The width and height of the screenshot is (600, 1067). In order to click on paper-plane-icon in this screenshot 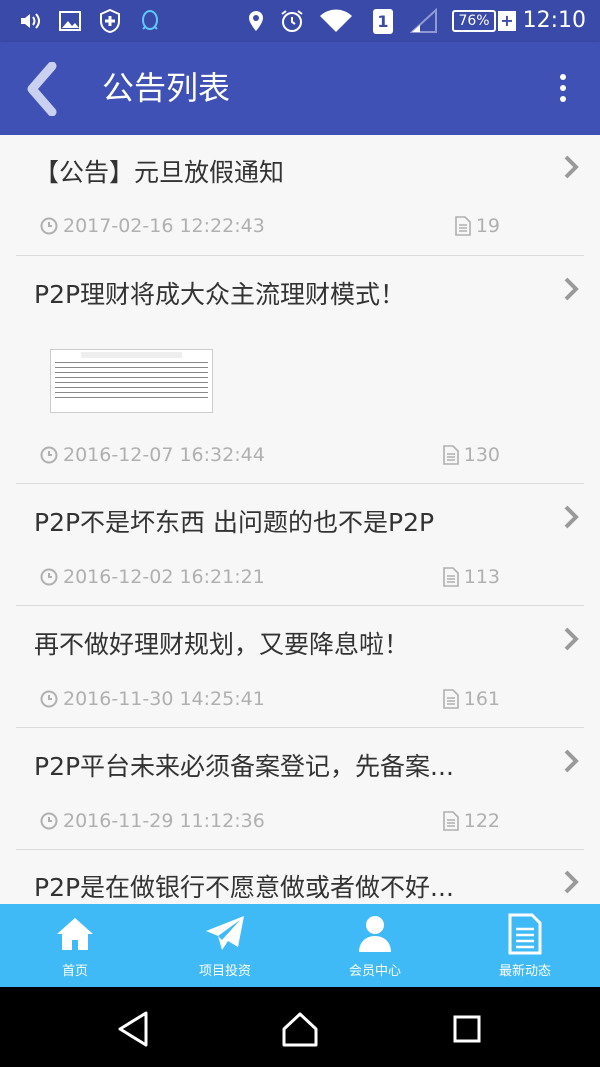, I will do `click(225, 934)`.